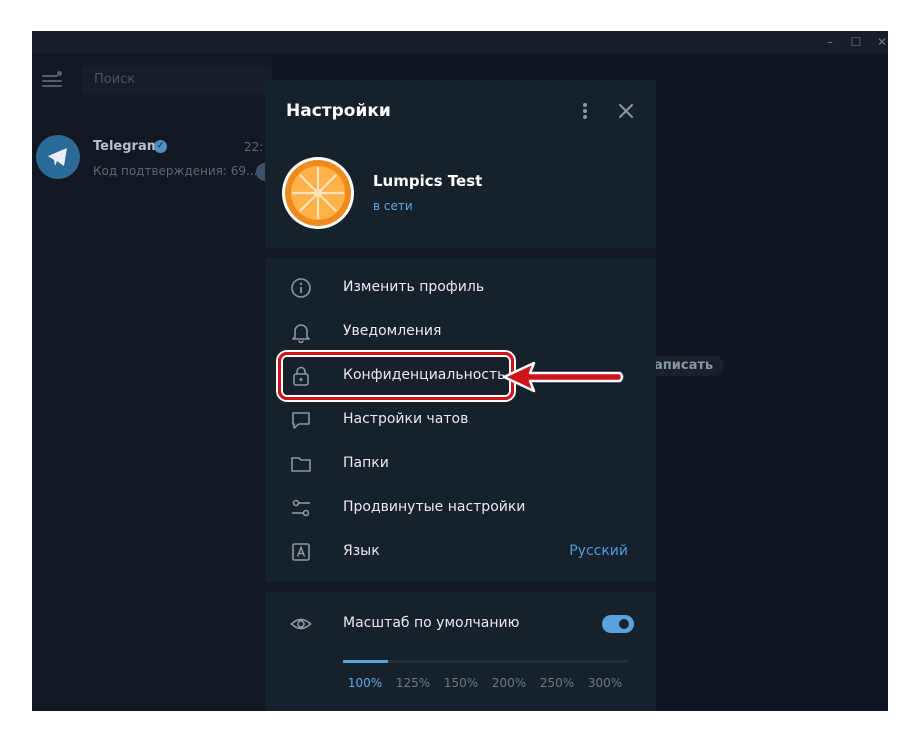 The width and height of the screenshot is (920, 743). Describe the element at coordinates (460, 465) in the screenshot. I see `menu-item-folders: Папки` at that location.